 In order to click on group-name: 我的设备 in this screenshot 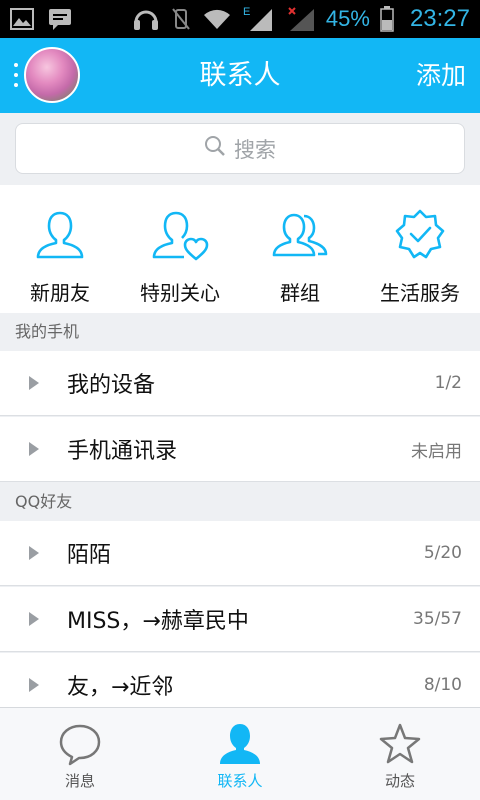, I will do `click(111, 385)`.